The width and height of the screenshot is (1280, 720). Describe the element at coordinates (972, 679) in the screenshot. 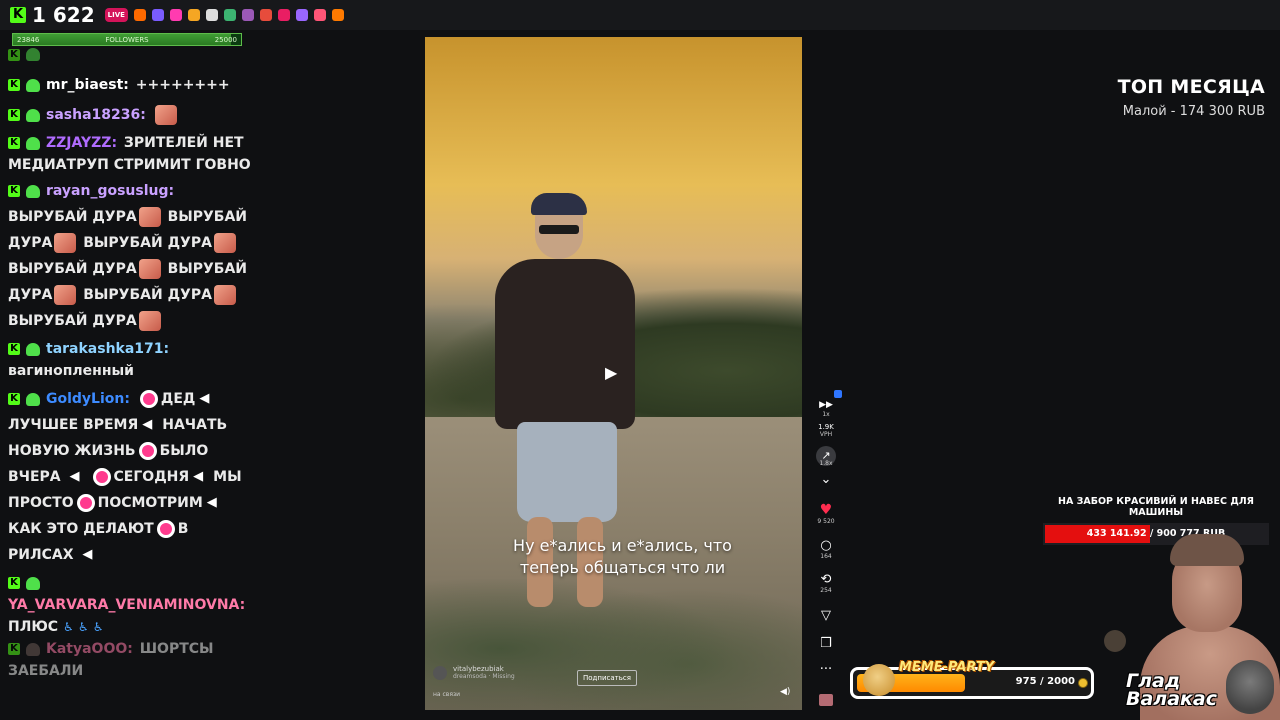

I see `meme-party-widget: MEME-PARTY 975 / 2000` at that location.